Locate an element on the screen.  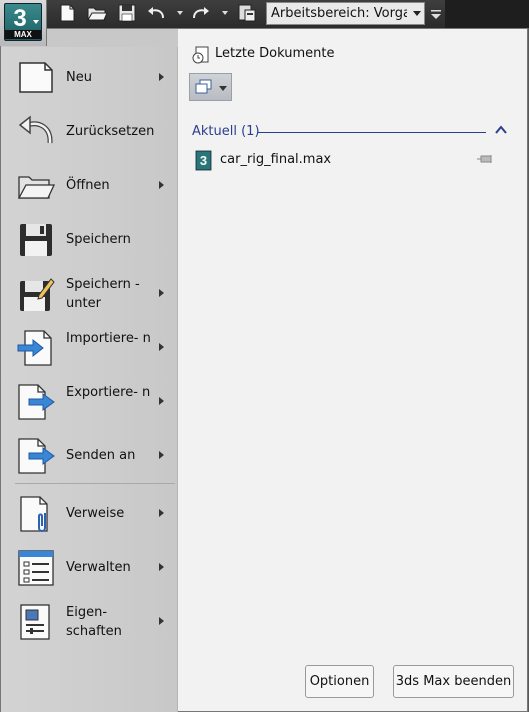
max-file-icon: 3 is located at coordinates (203, 160).